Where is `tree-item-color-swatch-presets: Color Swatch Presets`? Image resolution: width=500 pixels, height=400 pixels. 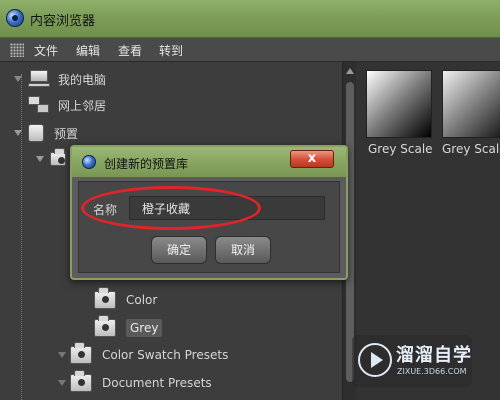
tree-item-color-swatch-presets: Color Swatch Presets is located at coordinates (143, 354).